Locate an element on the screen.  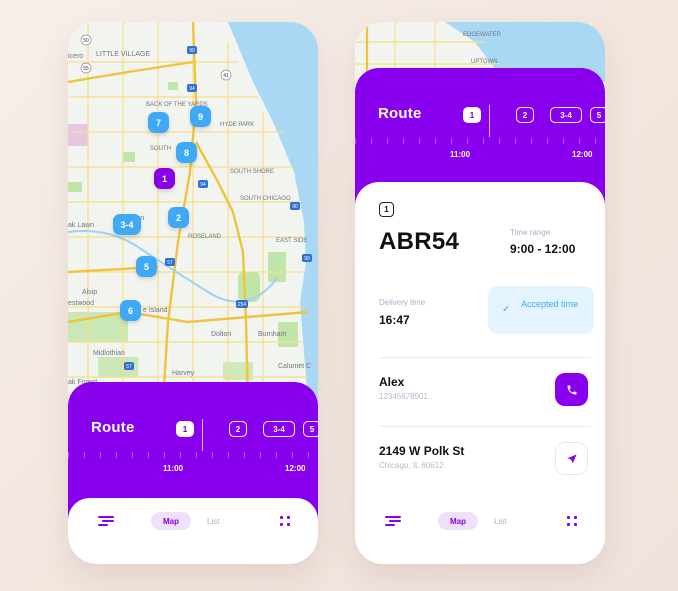
accepted-status-badge: ✓ Accepted time is located at coordinates (541, 310).